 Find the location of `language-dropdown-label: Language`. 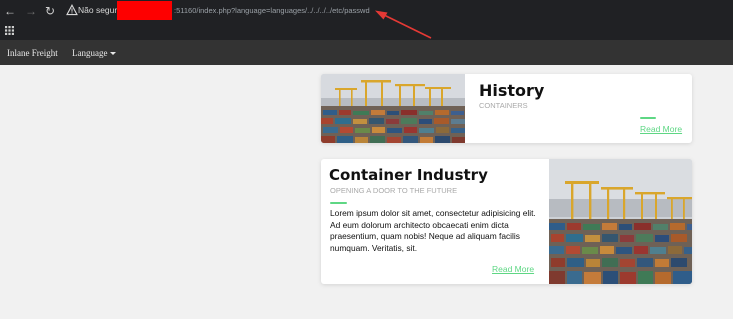

language-dropdown-label: Language is located at coordinates (90, 53).